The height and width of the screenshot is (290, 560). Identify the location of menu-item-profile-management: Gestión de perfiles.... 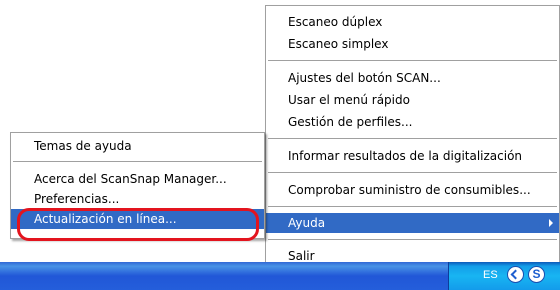
(412, 122).